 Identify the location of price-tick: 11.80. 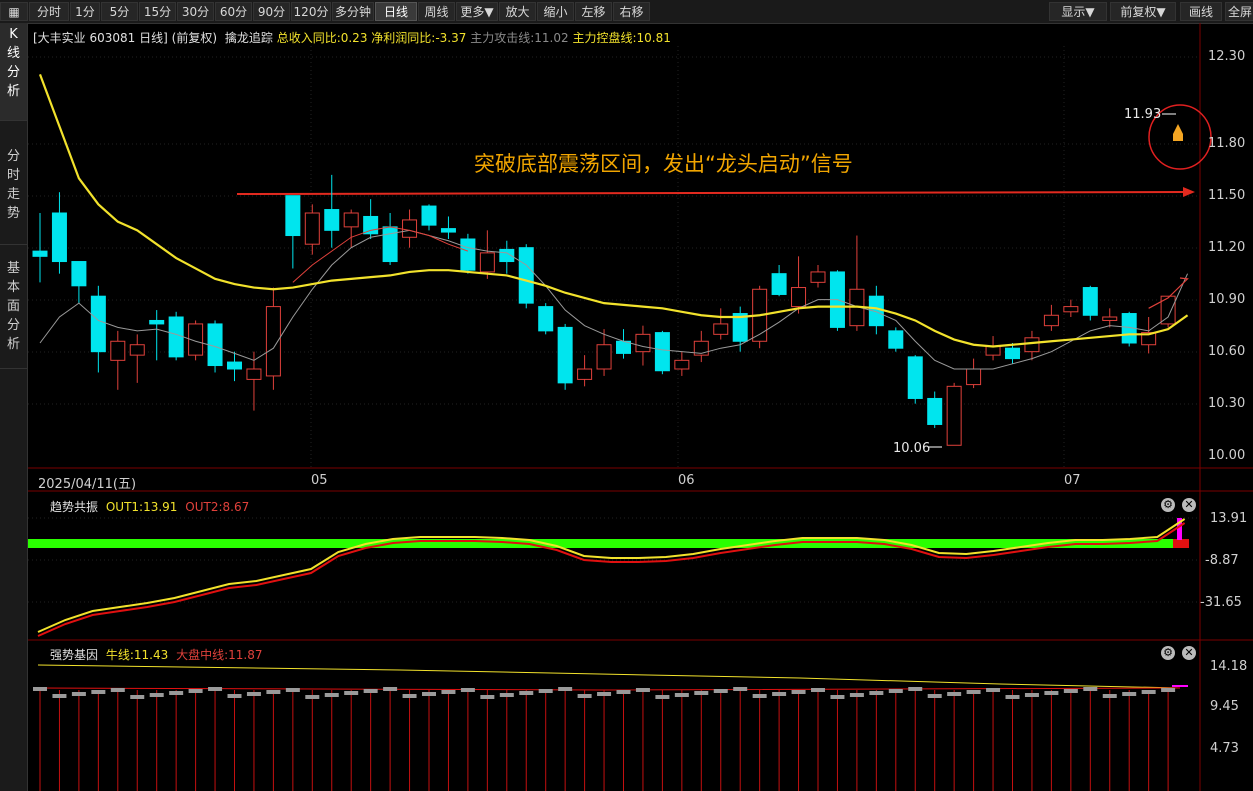
(1227, 143).